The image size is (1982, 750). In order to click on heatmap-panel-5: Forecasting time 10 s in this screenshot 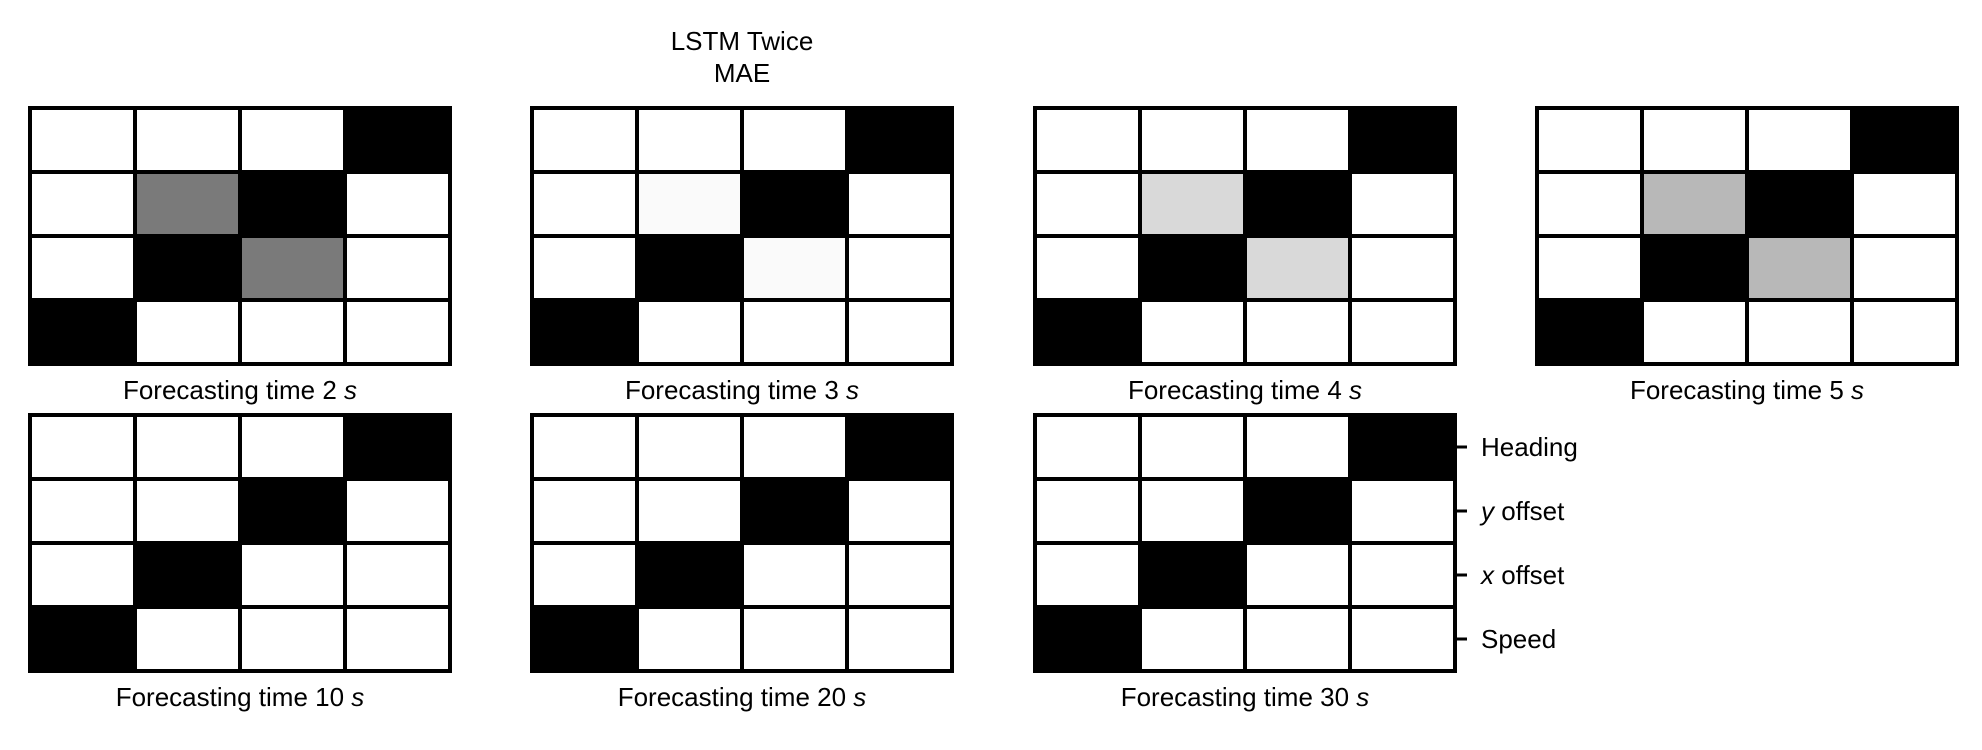, I will do `click(240, 562)`.